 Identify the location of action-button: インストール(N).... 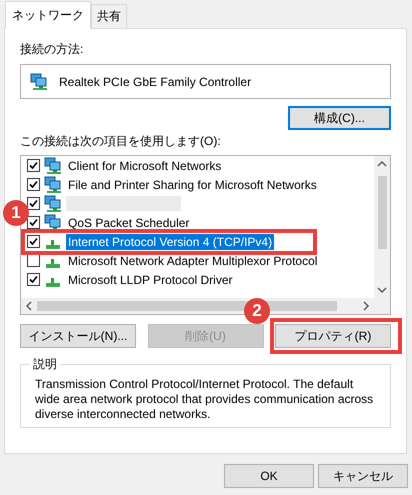
(78, 336).